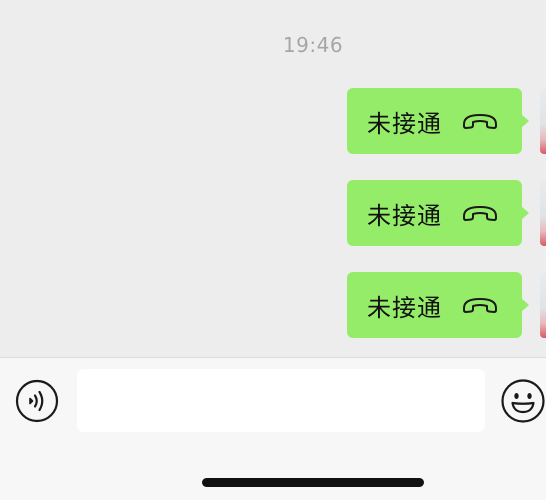 The image size is (546, 500). I want to click on voice-icon, so click(37, 401).